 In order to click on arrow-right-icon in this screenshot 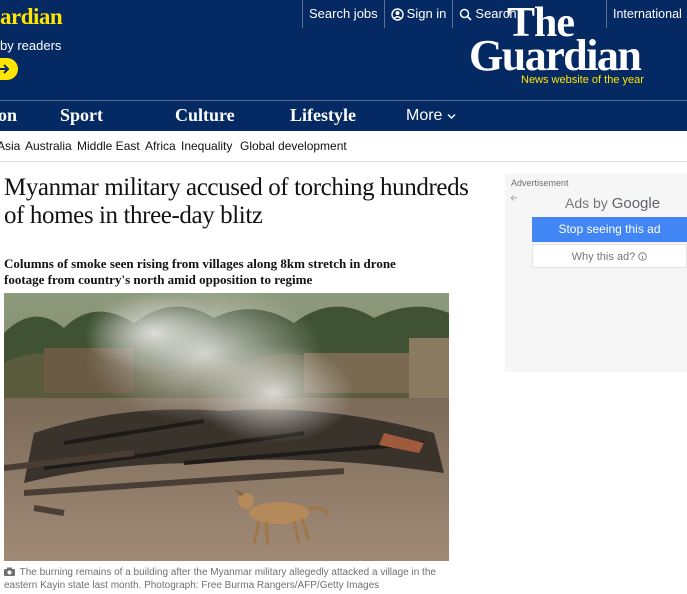, I will do `click(5, 69)`.